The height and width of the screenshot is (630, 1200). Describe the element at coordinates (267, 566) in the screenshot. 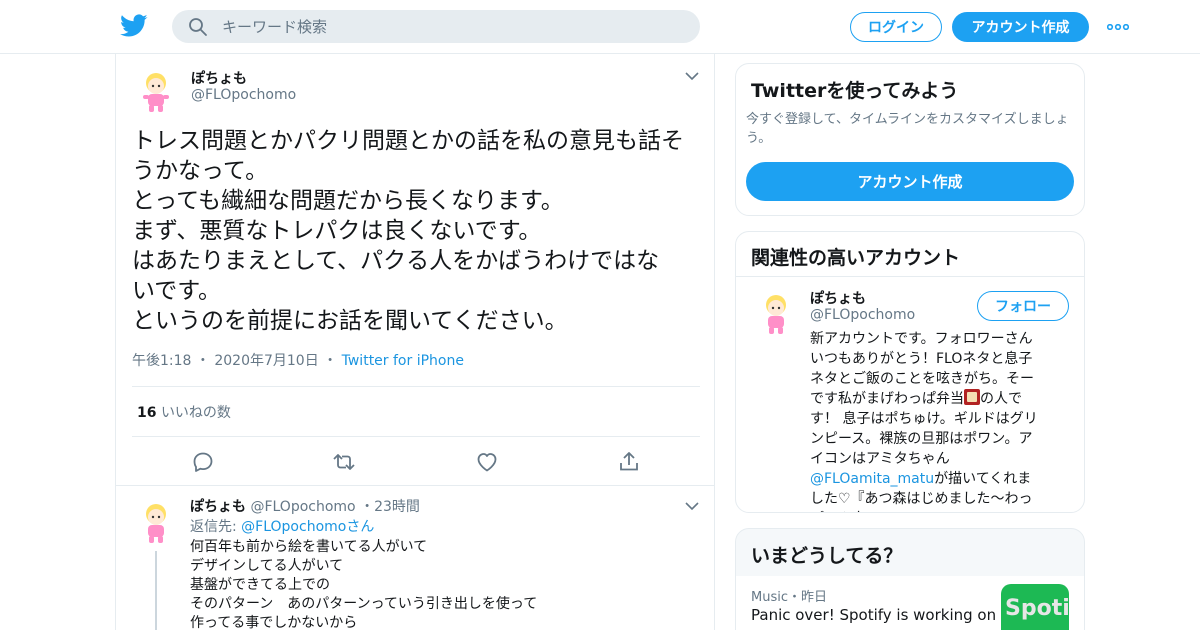

I see `reply-text-line: デザインしてる人がいて` at that location.